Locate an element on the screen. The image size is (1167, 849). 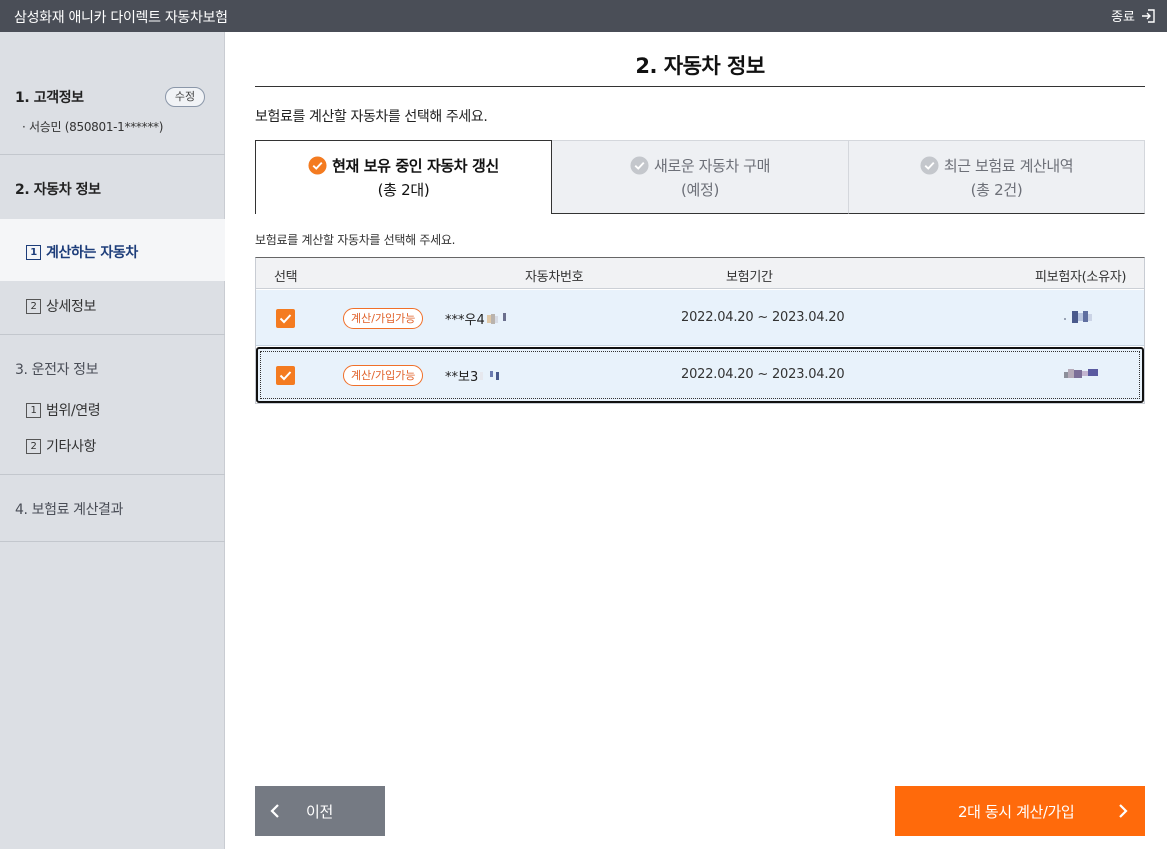
plate-cell: **보3 is located at coordinates (473, 375).